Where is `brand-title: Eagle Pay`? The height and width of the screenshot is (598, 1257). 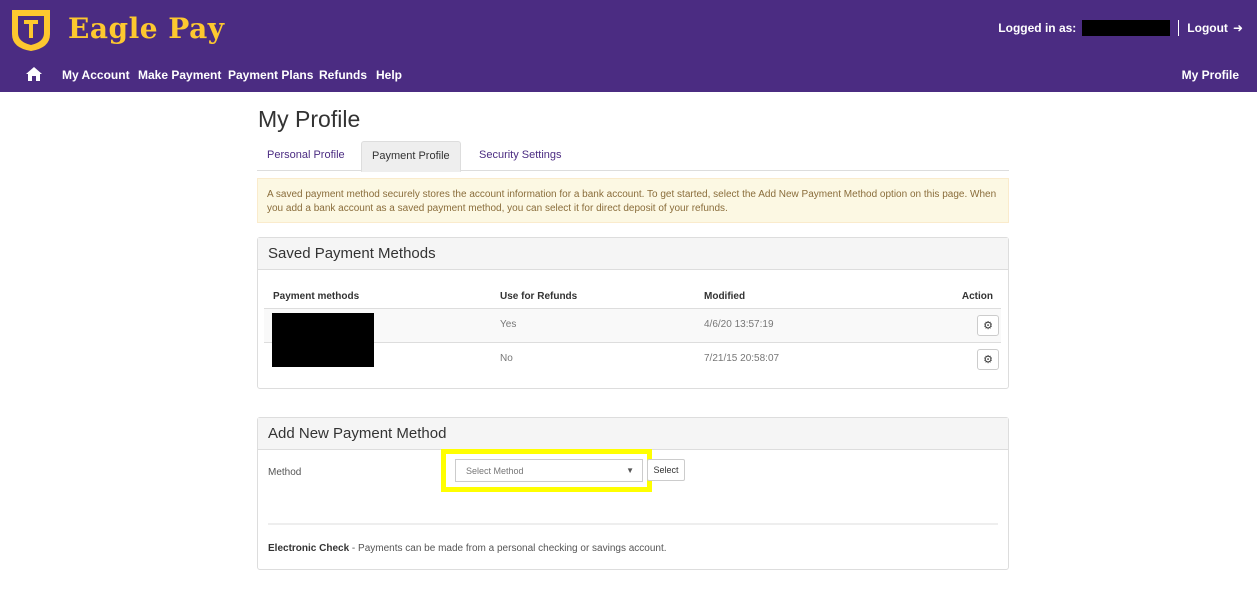 brand-title: Eagle Pay is located at coordinates (146, 28).